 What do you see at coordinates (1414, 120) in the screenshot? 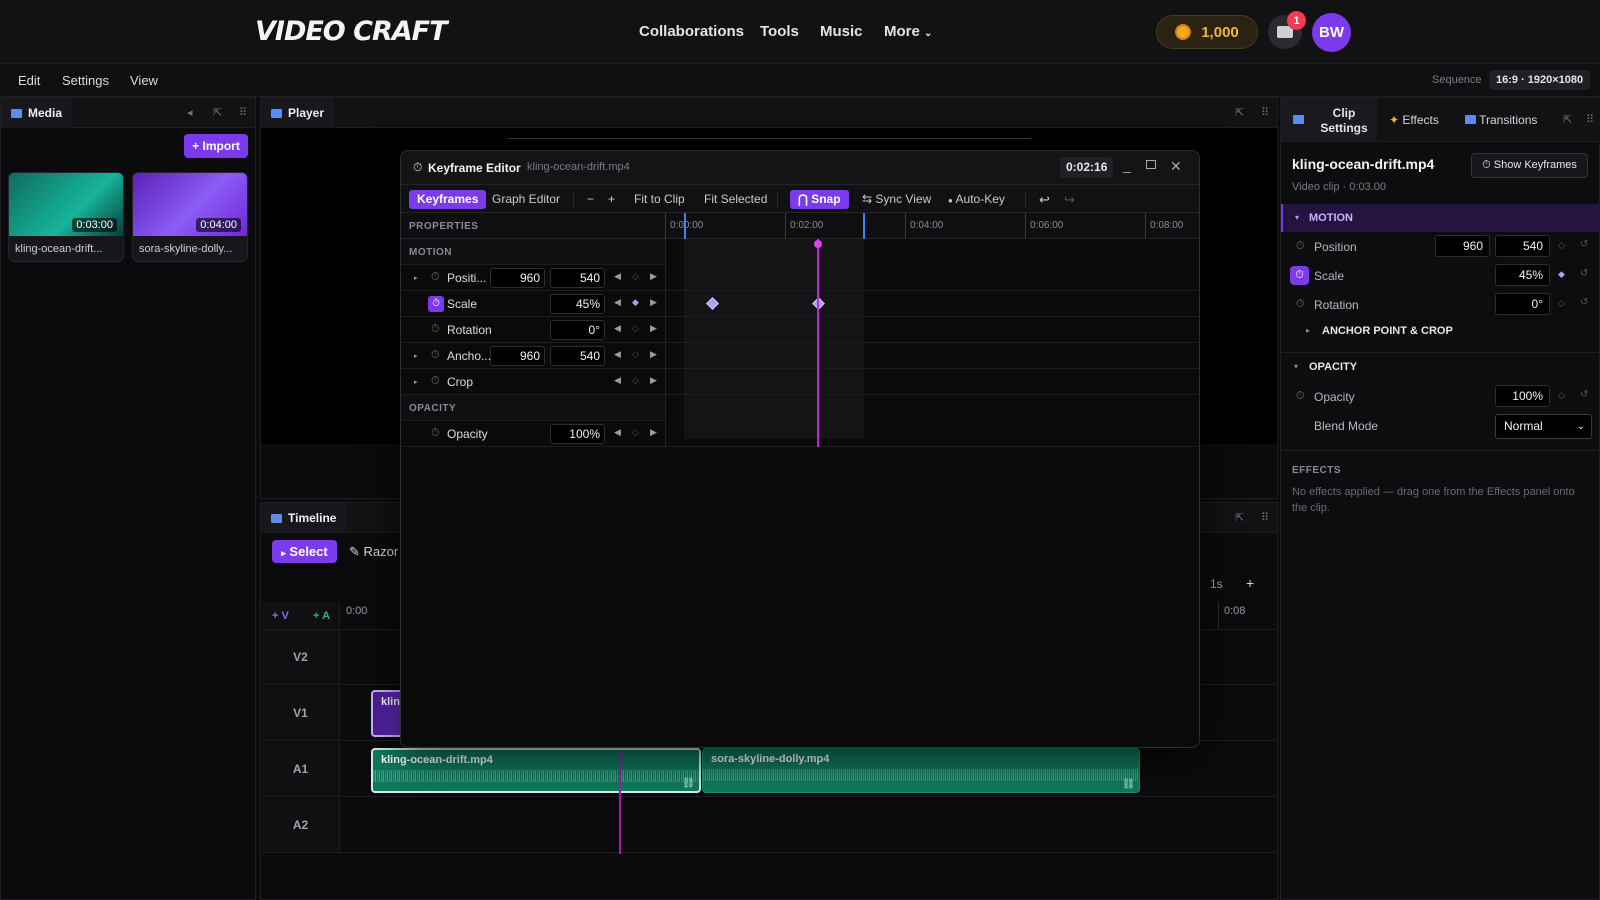
I see `tab-effects: ✦ Effects` at bounding box center [1414, 120].